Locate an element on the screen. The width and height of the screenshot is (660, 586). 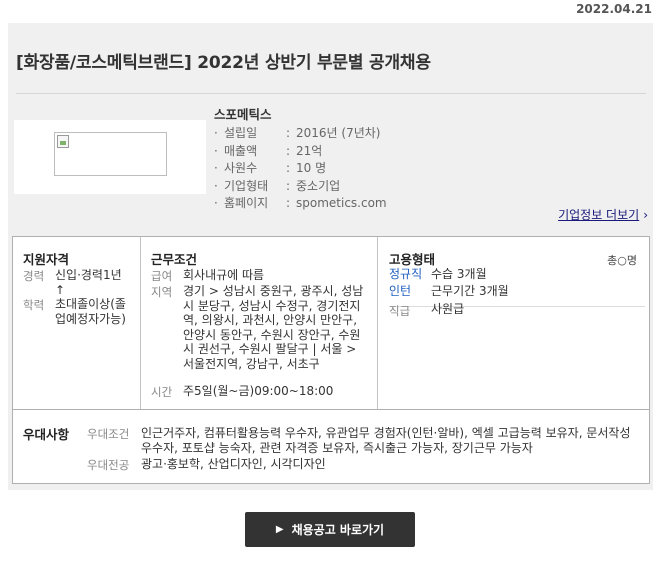
info-value: 10 명 is located at coordinates (311, 168).